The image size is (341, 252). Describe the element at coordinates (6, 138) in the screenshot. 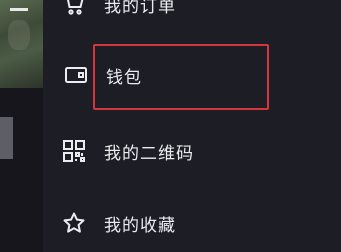

I see `background-strip` at that location.